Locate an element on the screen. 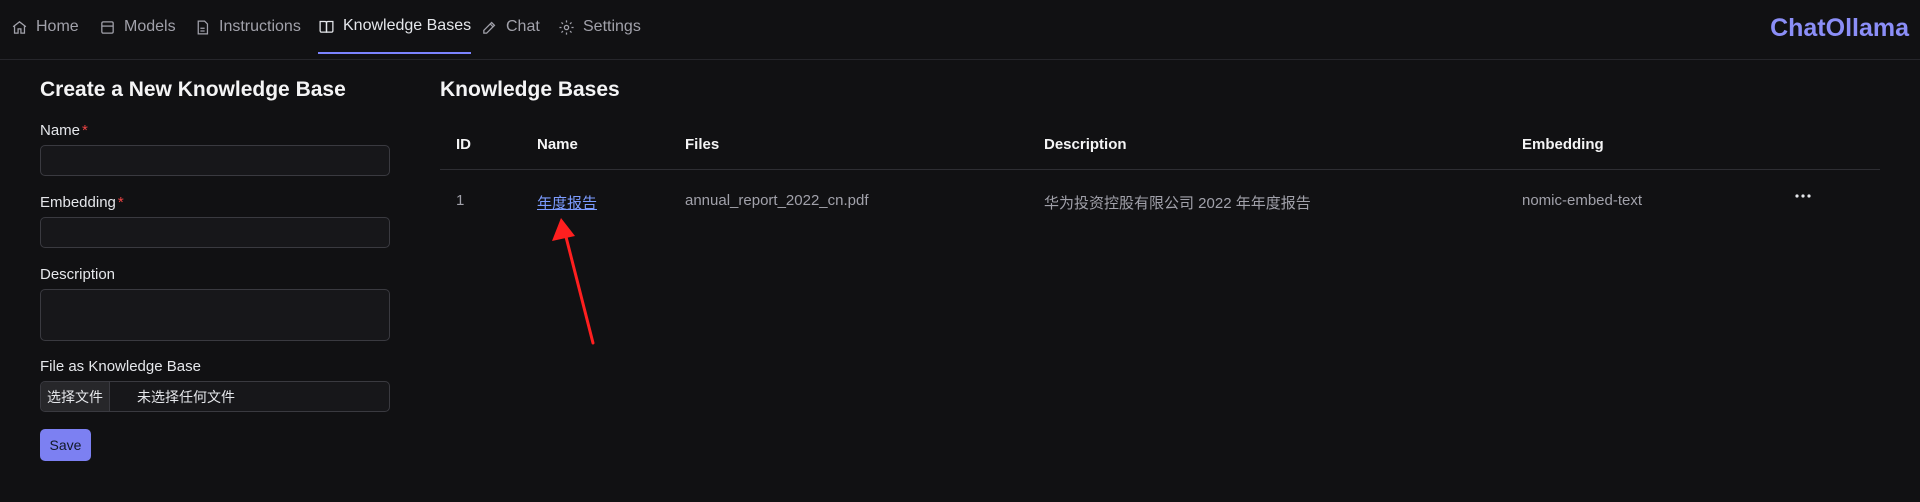 This screenshot has width=1920, height=502. nav-settings-label: Settings is located at coordinates (612, 26).